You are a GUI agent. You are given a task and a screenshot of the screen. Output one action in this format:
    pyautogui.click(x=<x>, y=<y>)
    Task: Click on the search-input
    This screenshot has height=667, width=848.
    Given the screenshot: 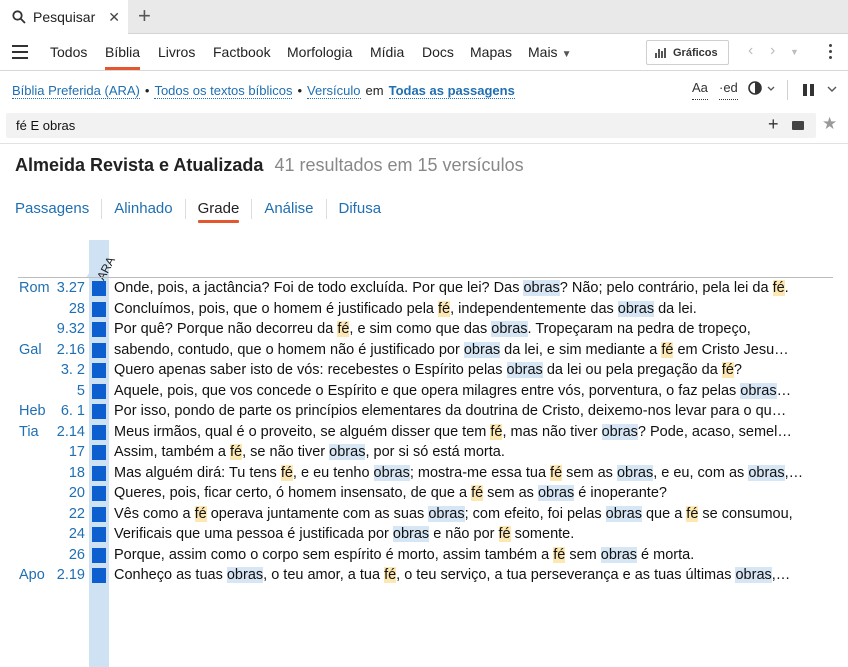 What is the action you would take?
    pyautogui.click(x=360, y=125)
    